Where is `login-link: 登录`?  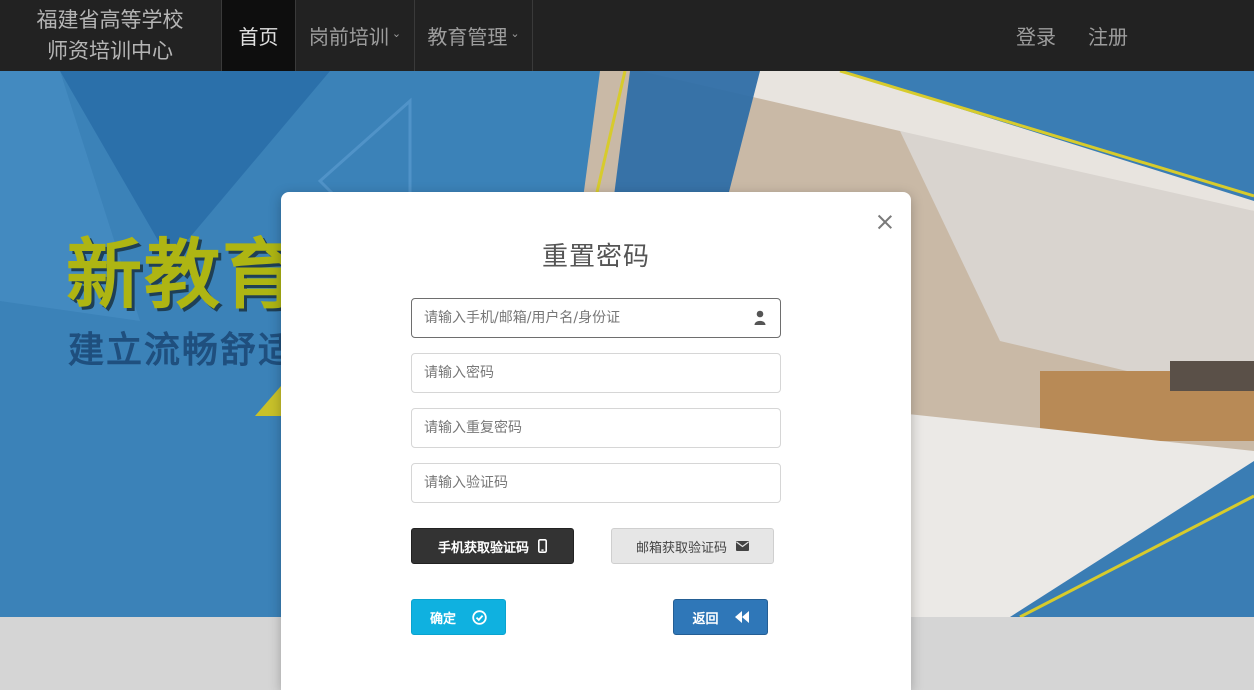 login-link: 登录 is located at coordinates (1036, 35).